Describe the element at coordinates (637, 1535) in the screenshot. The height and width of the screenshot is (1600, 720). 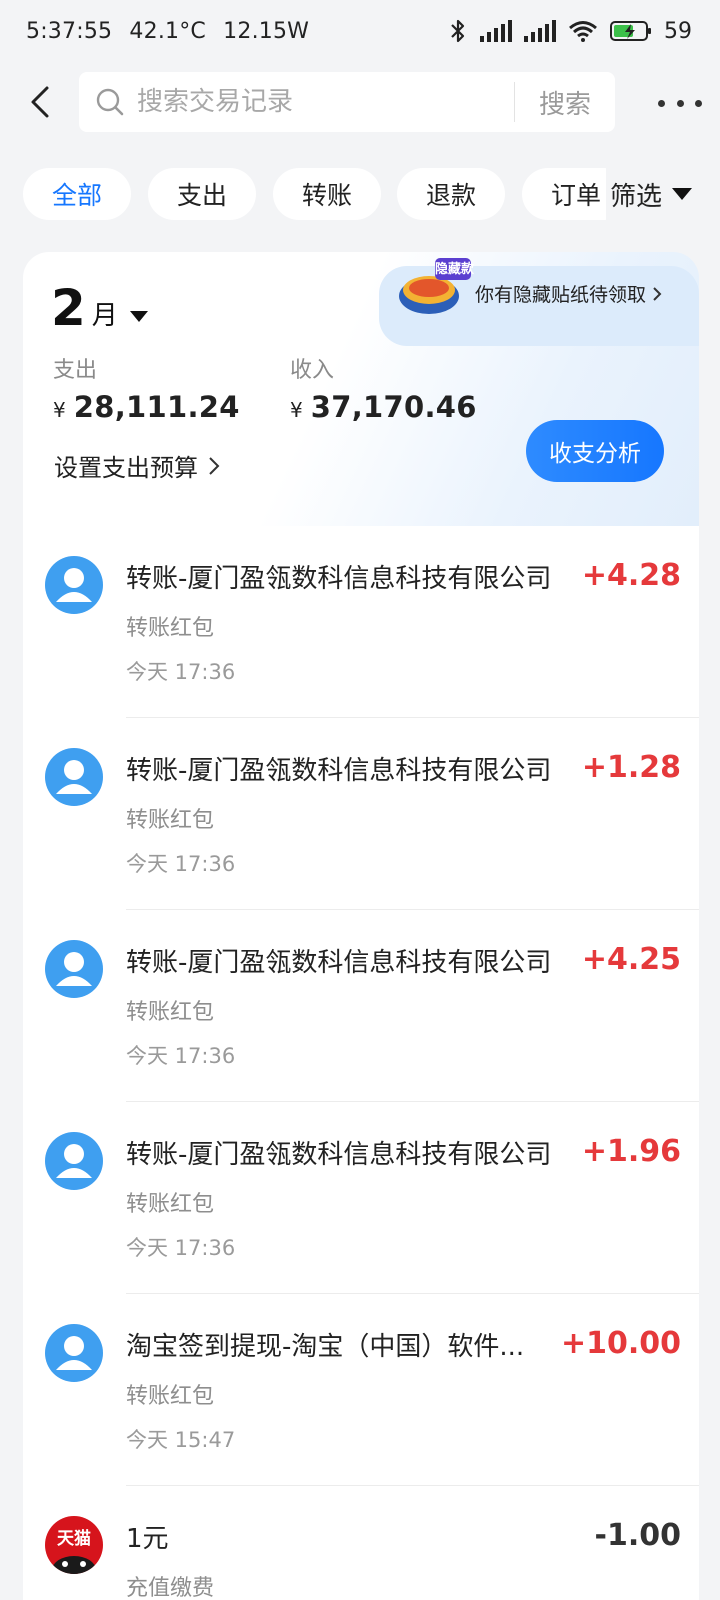
I see `transaction-amount: -1.00` at that location.